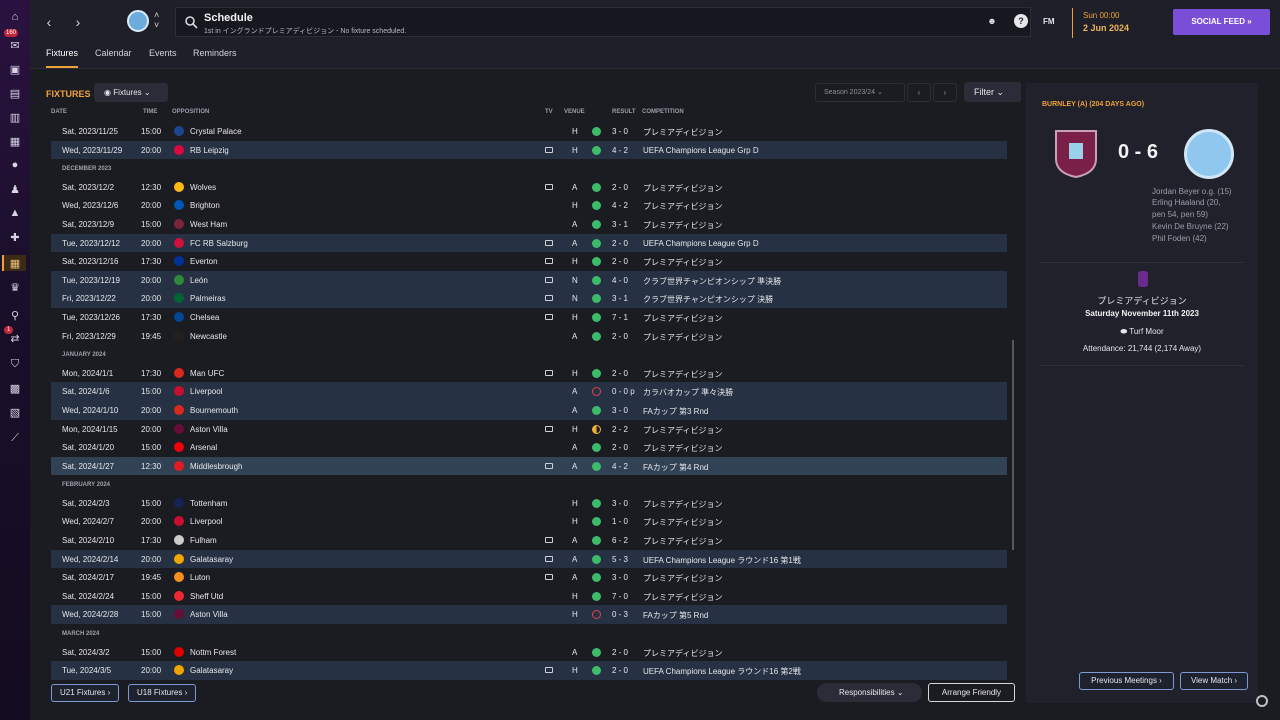  What do you see at coordinates (215, 57) in the screenshot?
I see `tab-reminders: Reminders` at bounding box center [215, 57].